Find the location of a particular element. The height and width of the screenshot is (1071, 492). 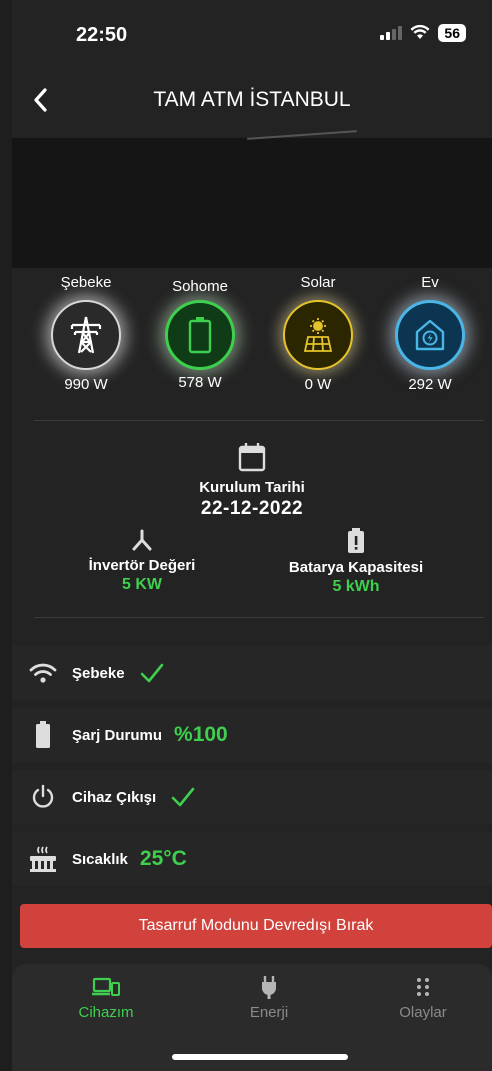

banner-decoration is located at coordinates (302, 135).